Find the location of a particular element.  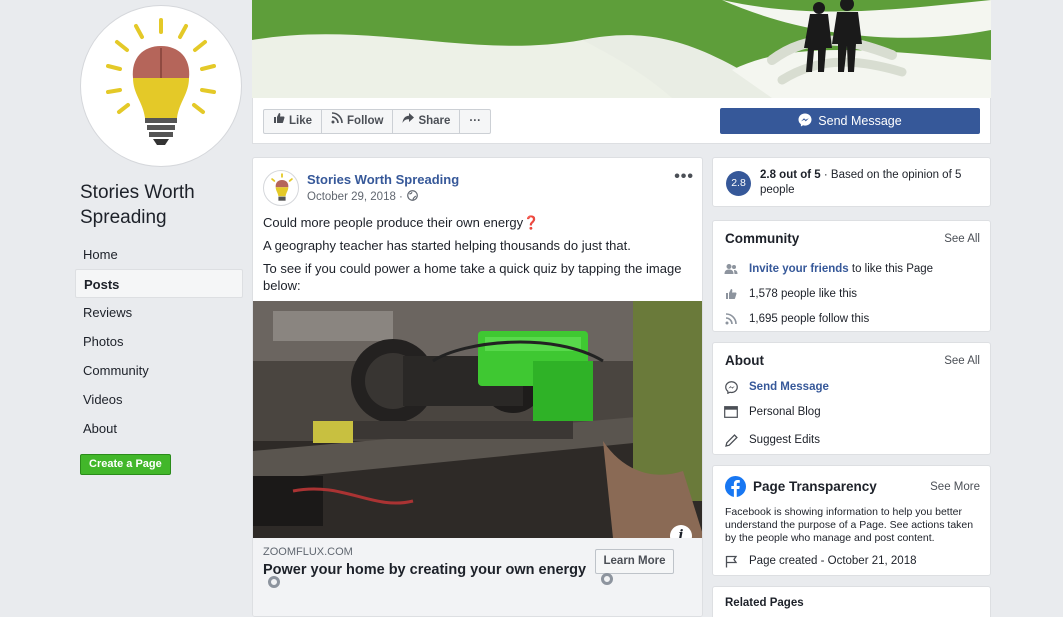

follows-count-text: 1,695 people follow this is located at coordinates (809, 319).